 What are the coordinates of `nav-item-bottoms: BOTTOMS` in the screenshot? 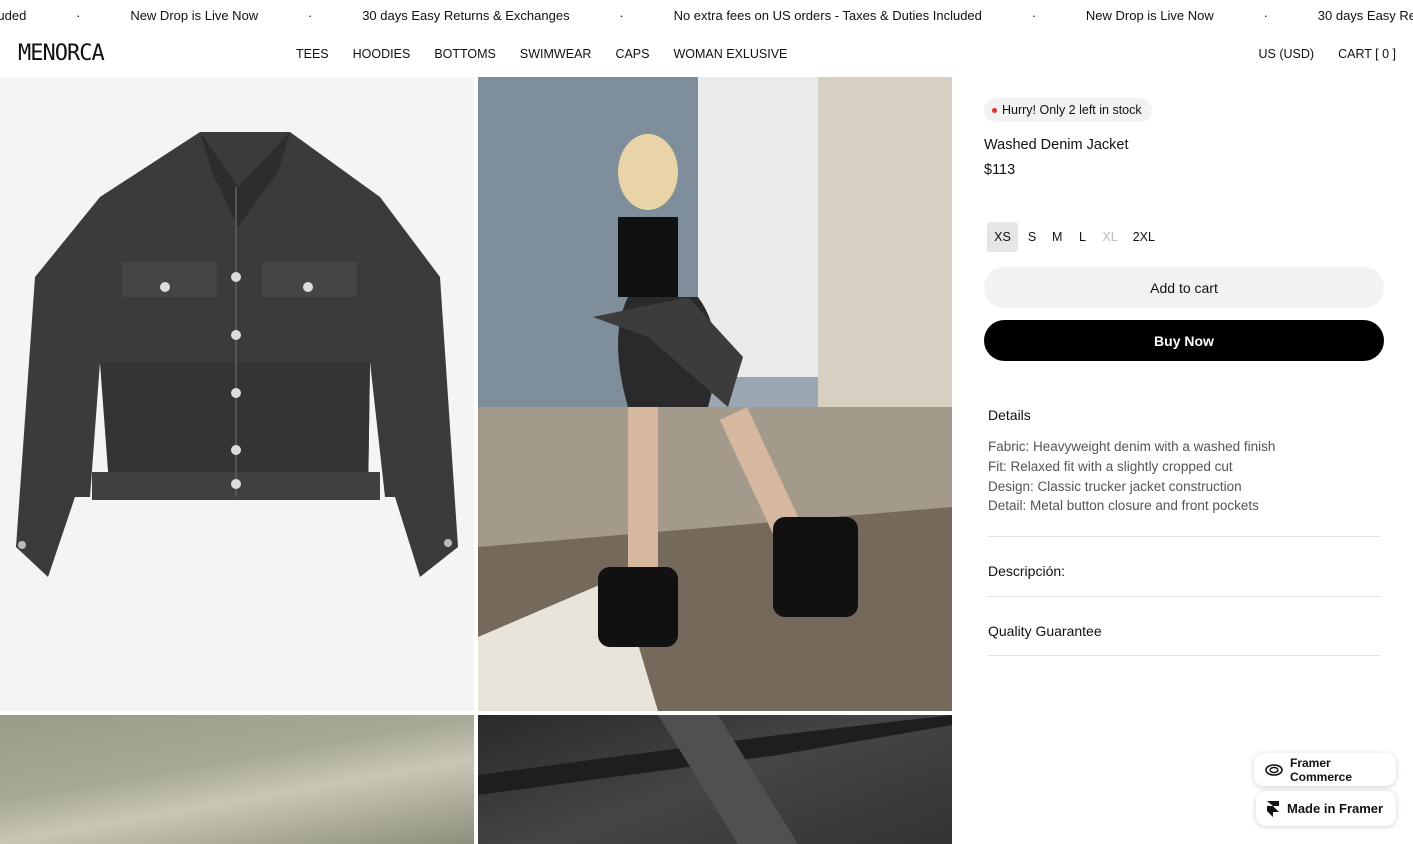 It's located at (465, 54).